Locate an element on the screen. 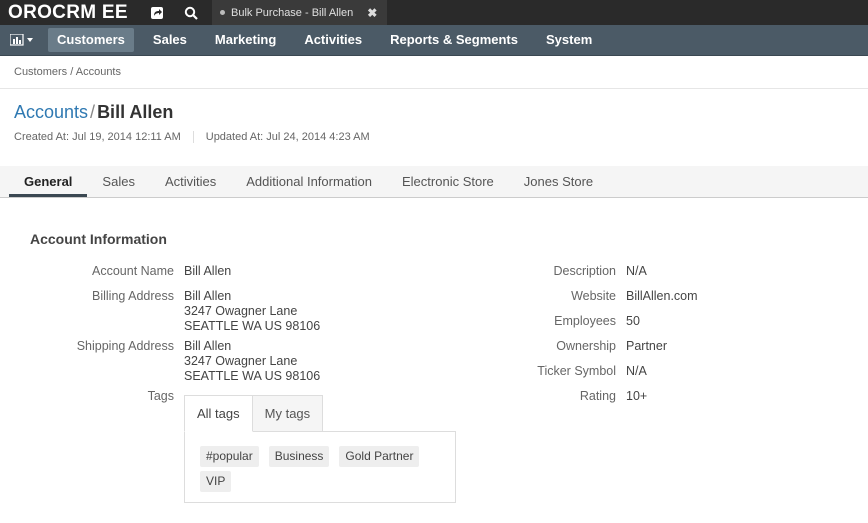 This screenshot has width=868, height=523. nav-system: System is located at coordinates (569, 40).